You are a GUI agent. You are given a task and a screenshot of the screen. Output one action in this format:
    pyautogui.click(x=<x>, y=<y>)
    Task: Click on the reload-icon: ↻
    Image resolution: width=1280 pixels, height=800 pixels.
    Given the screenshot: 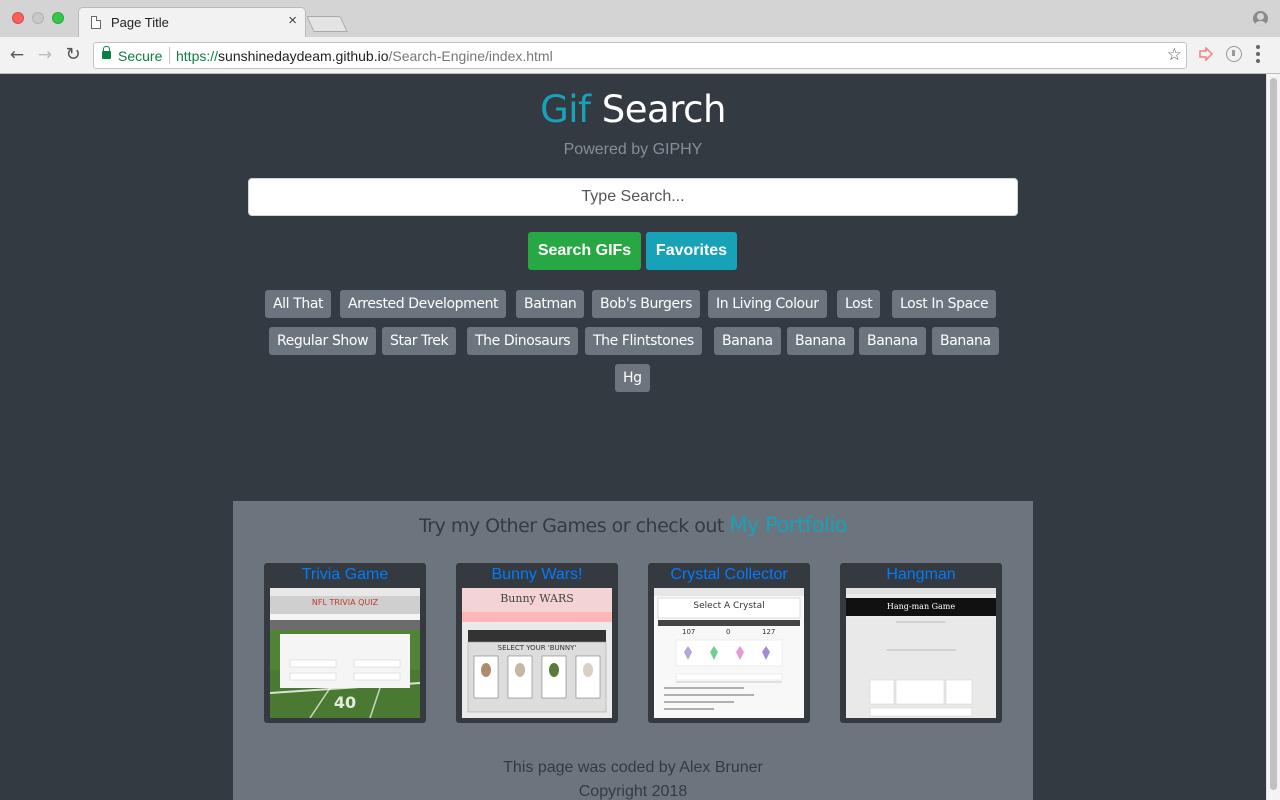 What is the action you would take?
    pyautogui.click(x=73, y=55)
    